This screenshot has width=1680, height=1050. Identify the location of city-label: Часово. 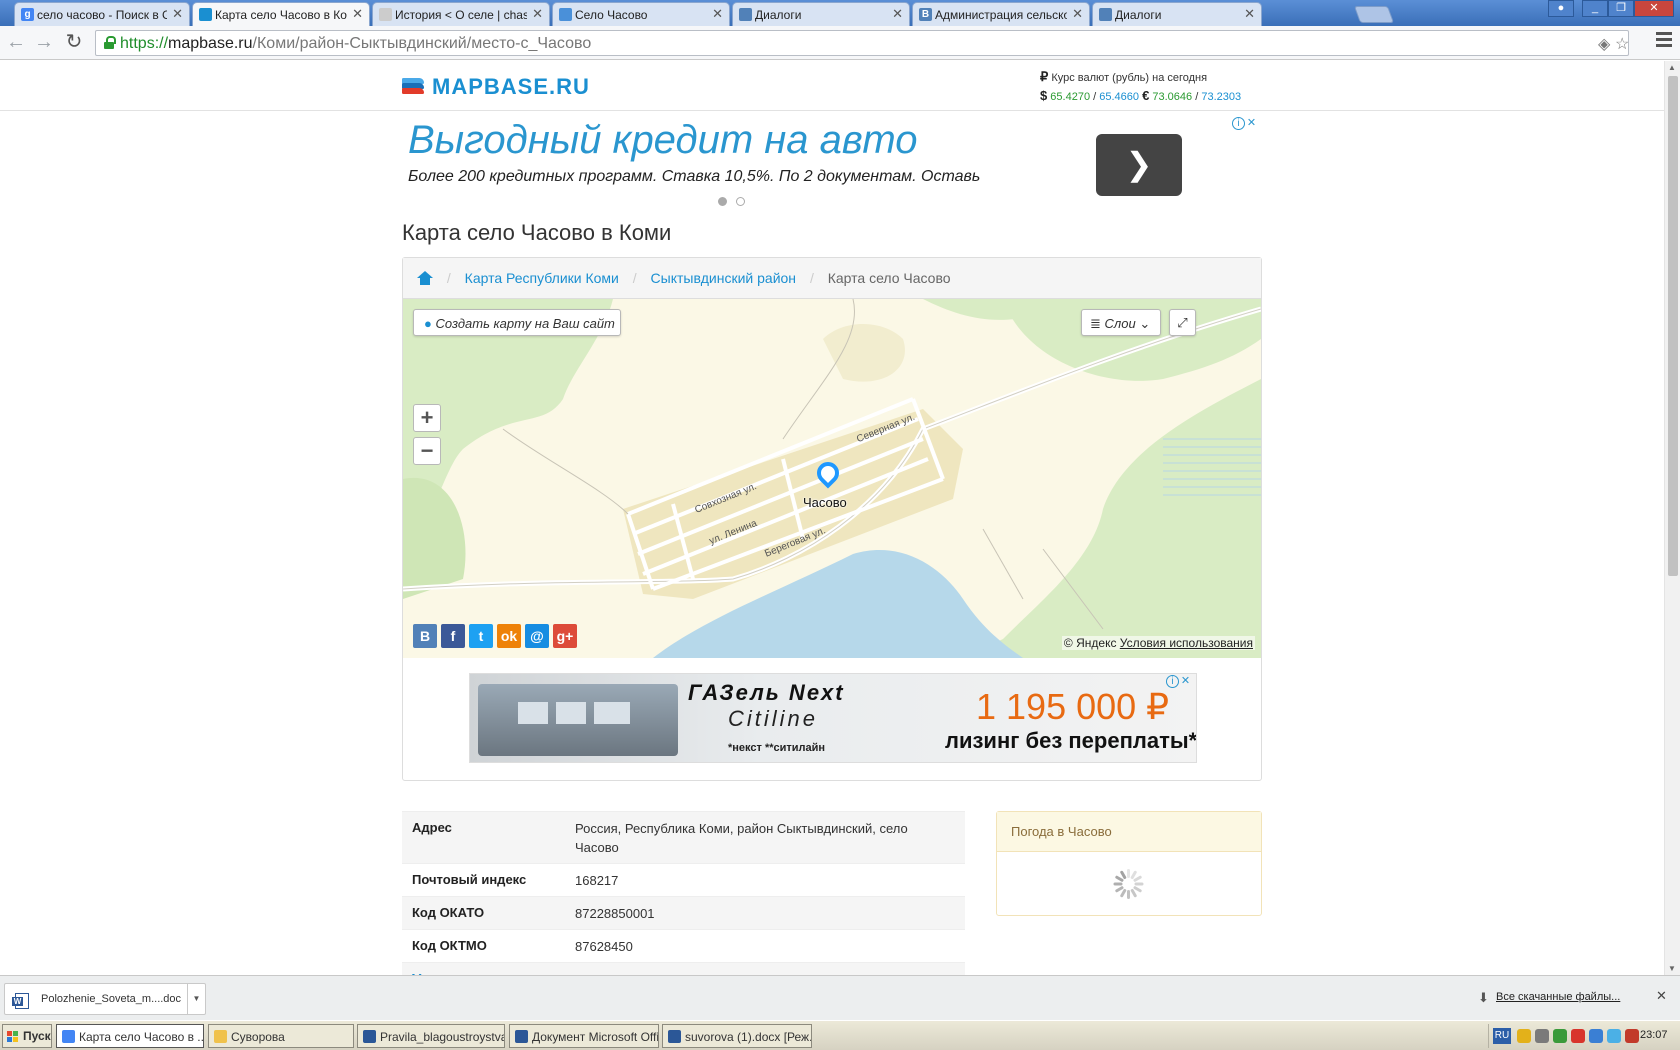
(825, 502).